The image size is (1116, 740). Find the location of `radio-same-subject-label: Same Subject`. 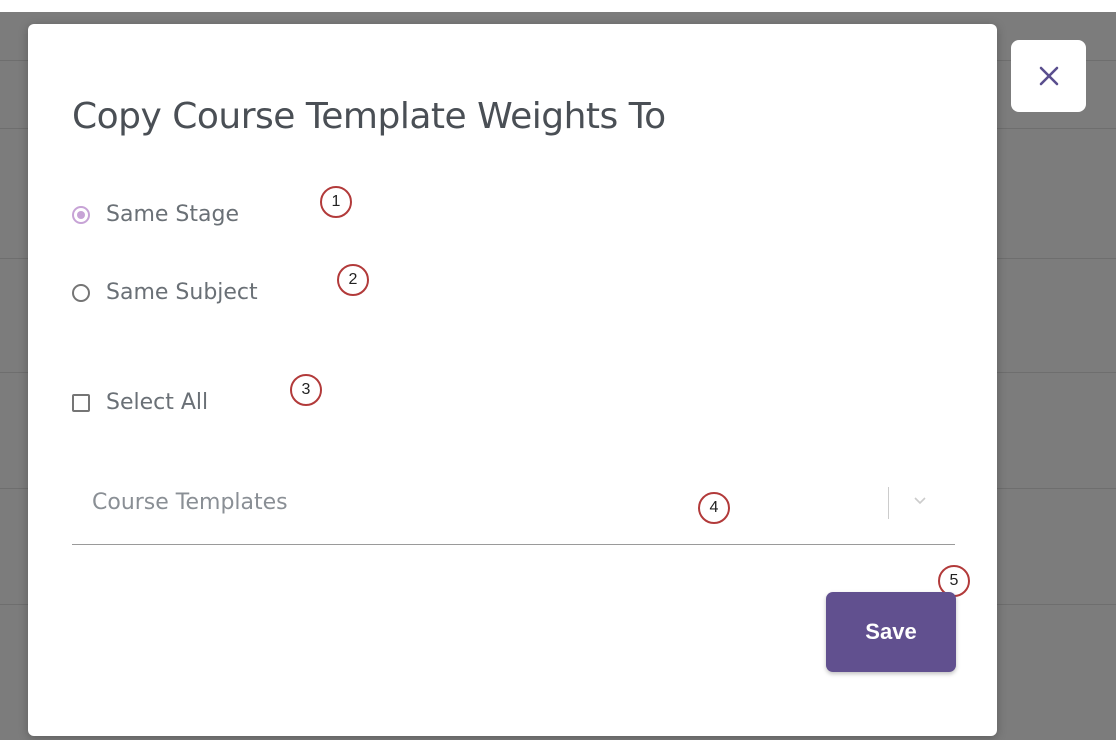

radio-same-subject-label: Same Subject is located at coordinates (182, 292).